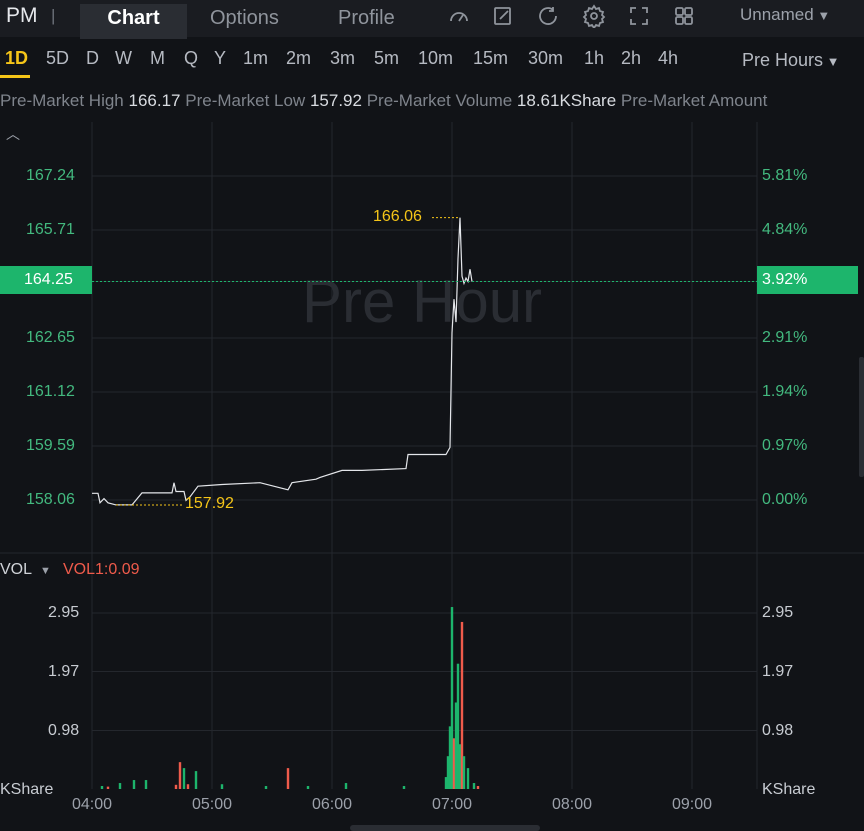  I want to click on interval-q: Q, so click(191, 58).